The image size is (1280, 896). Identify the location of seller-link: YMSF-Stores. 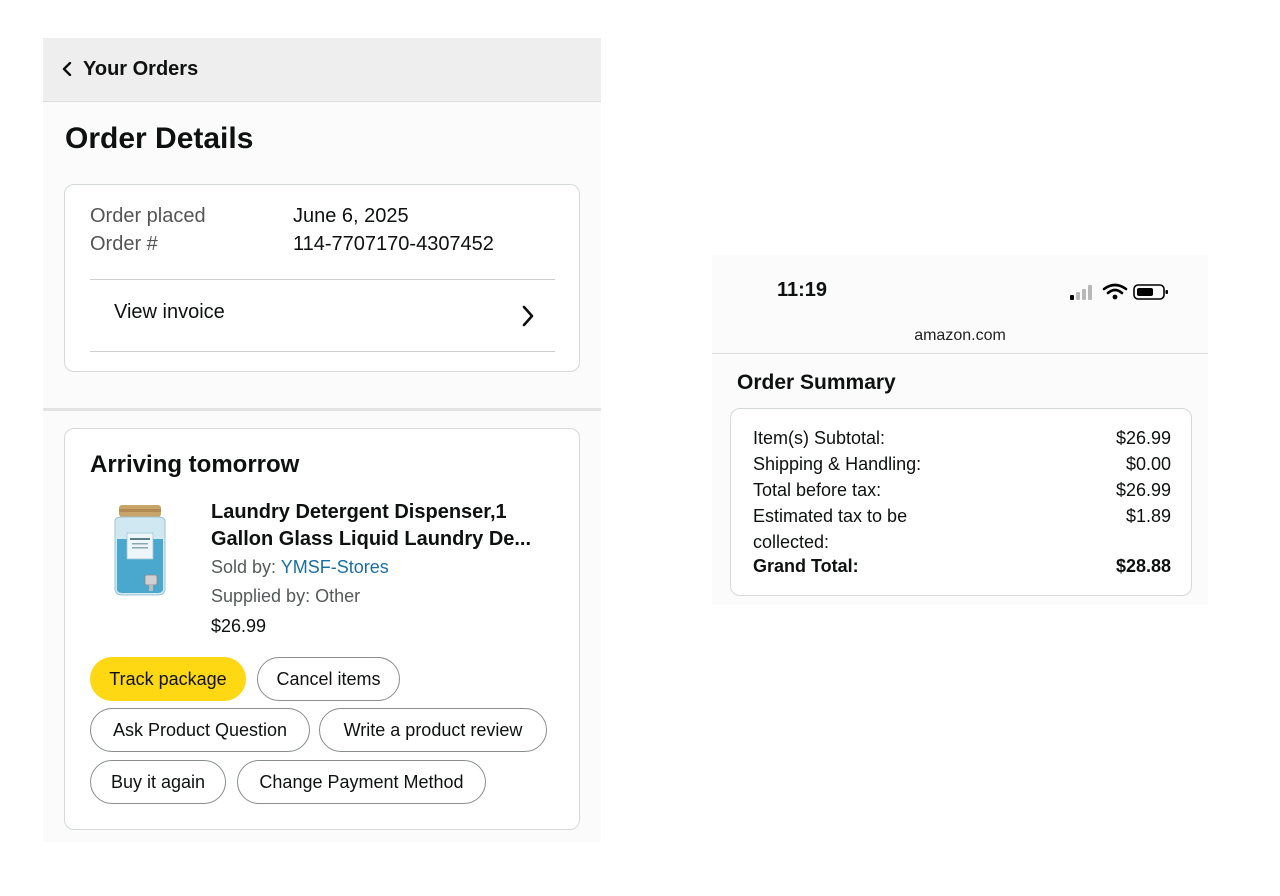
(335, 567).